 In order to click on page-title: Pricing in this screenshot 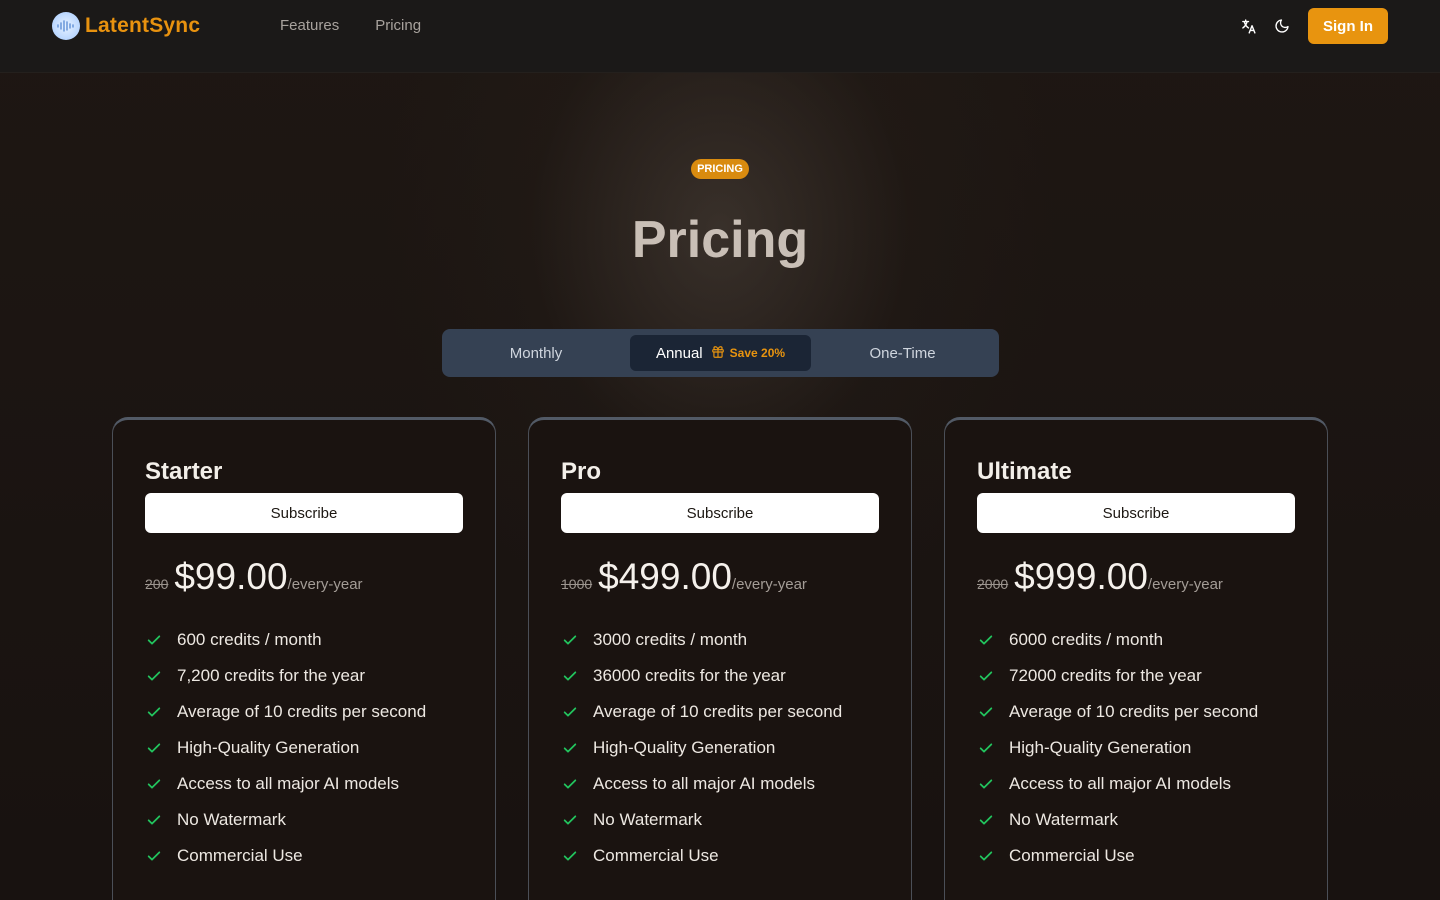, I will do `click(720, 240)`.